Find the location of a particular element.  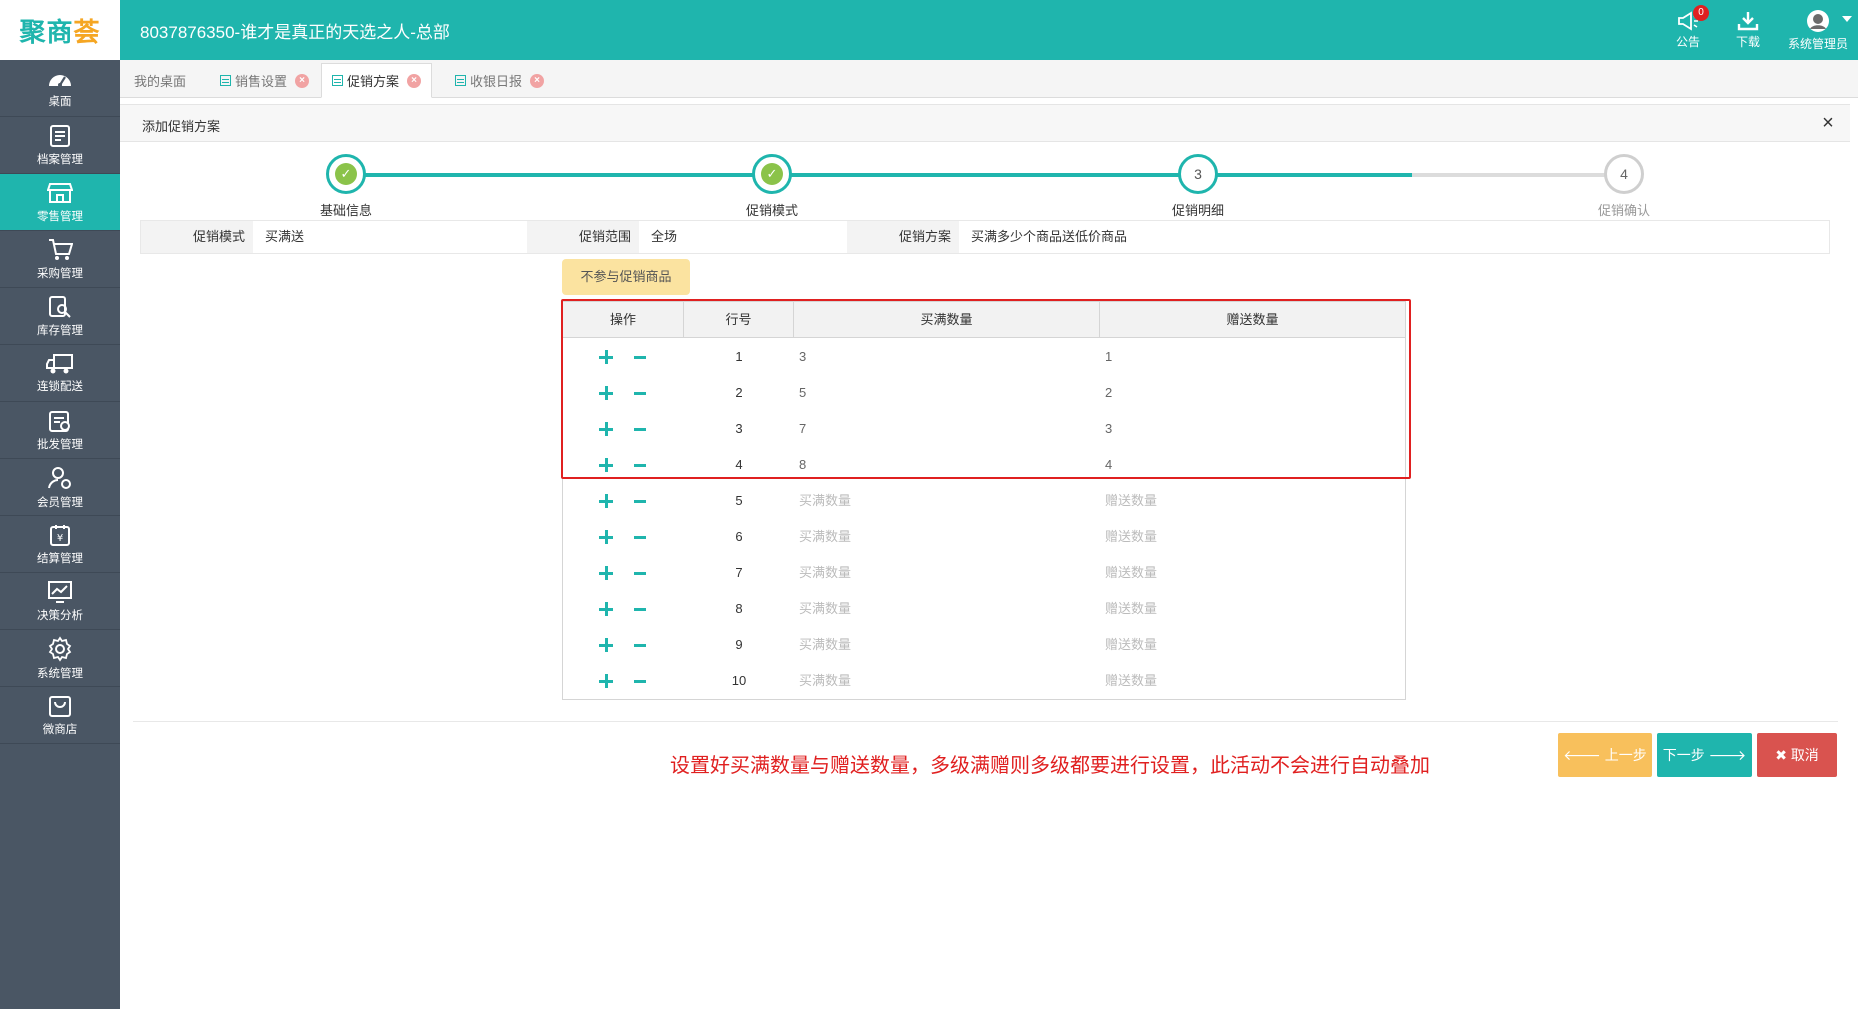

sidebar-item-microshop: 微商店 is located at coordinates (60, 715).